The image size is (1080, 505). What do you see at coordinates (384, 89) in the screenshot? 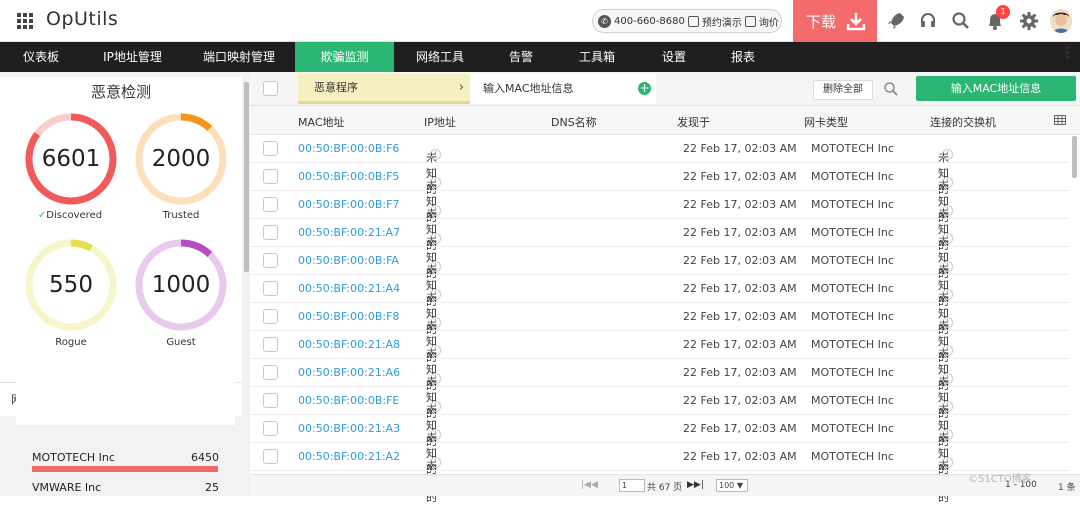
I see `submenu-rogue-programs: 恶意程序 ›` at bounding box center [384, 89].